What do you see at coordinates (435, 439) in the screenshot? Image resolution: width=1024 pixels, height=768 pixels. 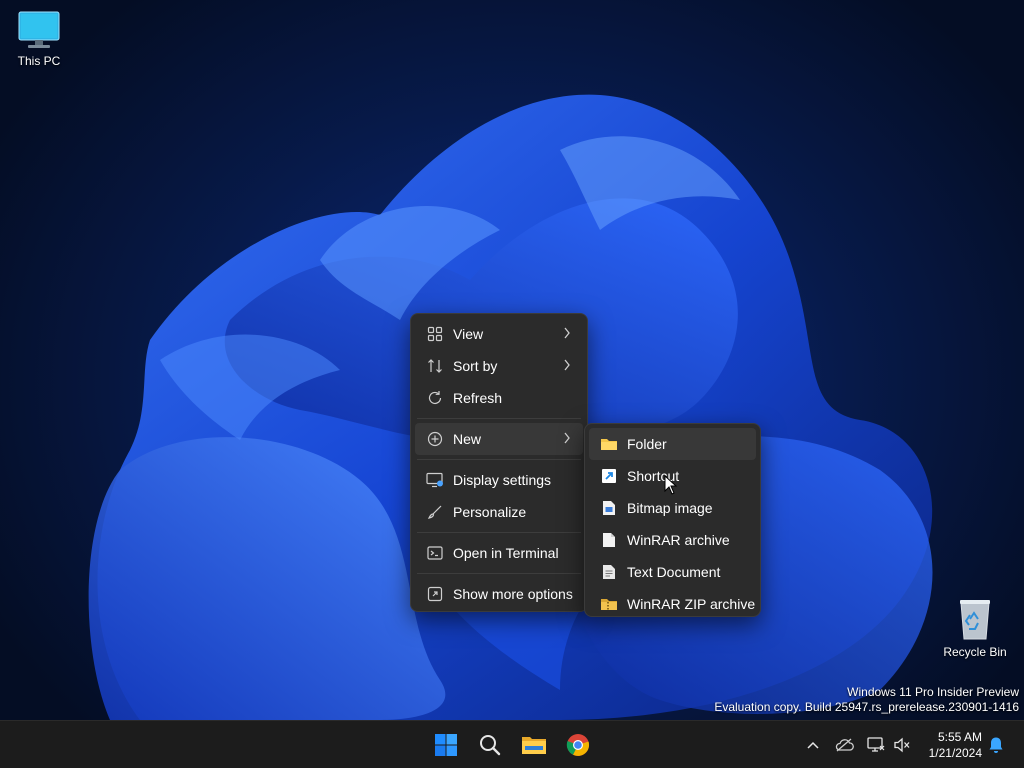 I see `plus-circle-icon` at bounding box center [435, 439].